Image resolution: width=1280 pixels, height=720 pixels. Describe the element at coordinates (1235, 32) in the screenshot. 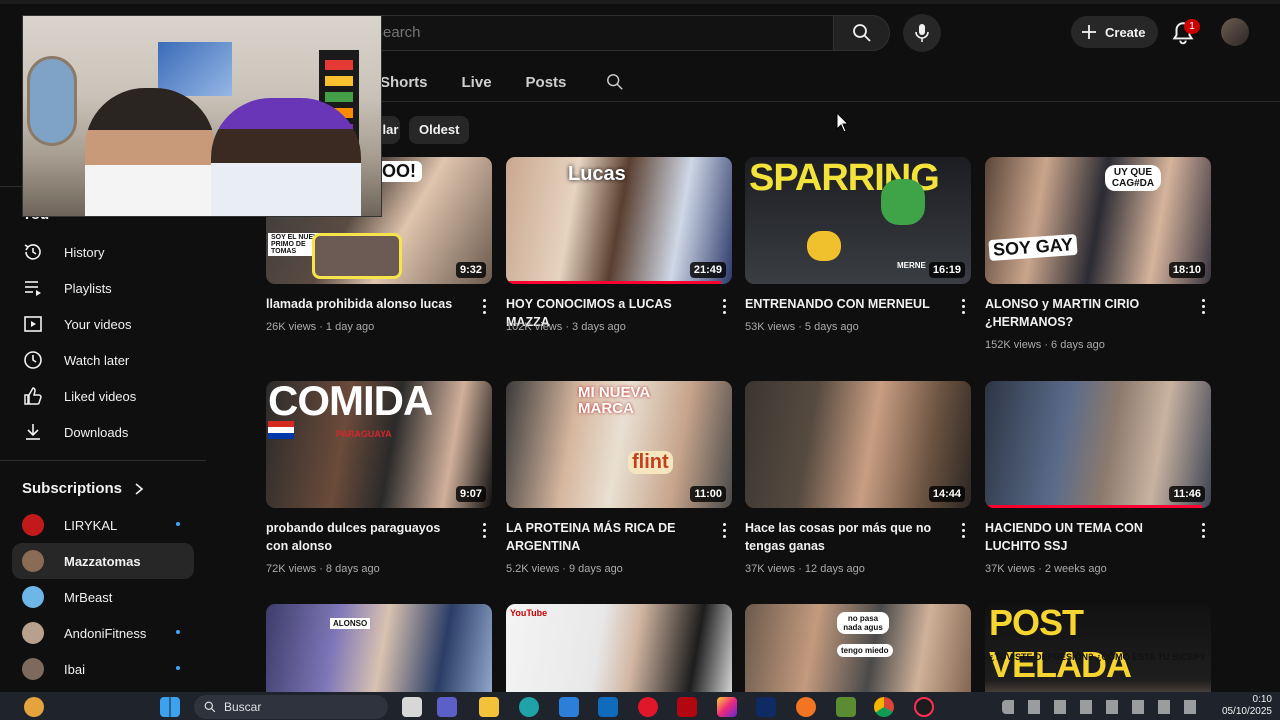

I see `account-avatar` at that location.